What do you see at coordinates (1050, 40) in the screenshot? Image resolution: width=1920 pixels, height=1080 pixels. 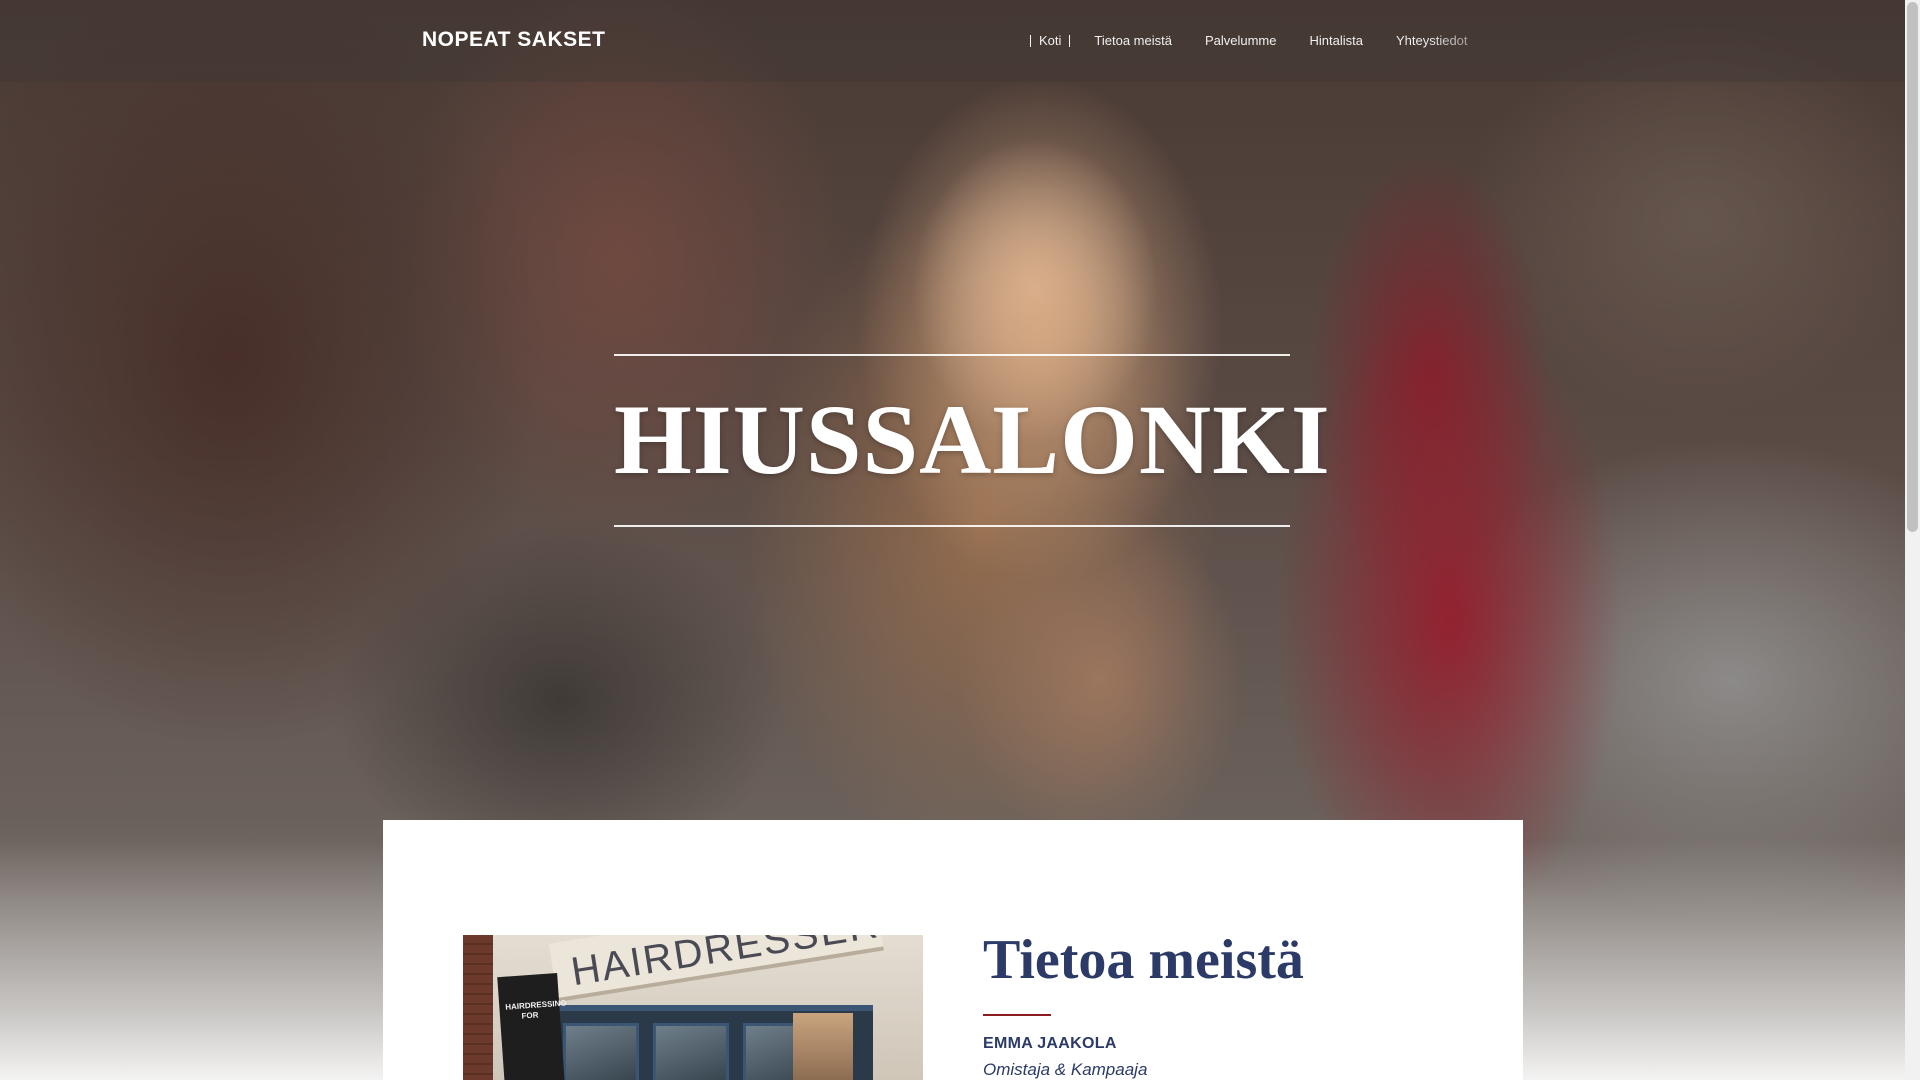 I see `nav-item-koti: Koti` at bounding box center [1050, 40].